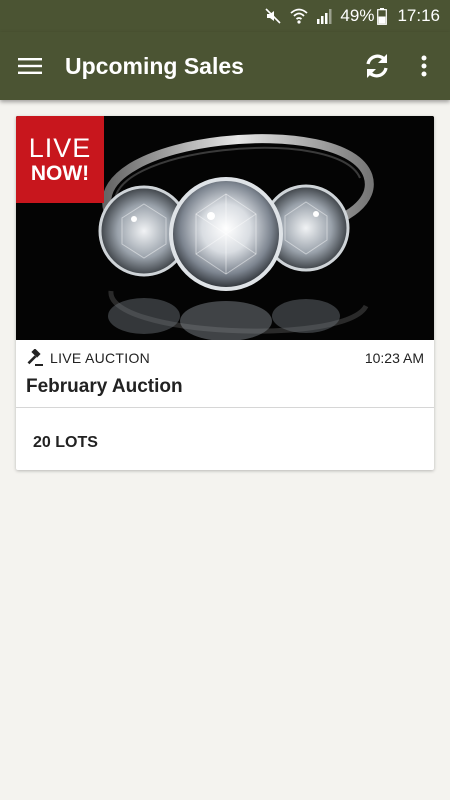  What do you see at coordinates (65, 443) in the screenshot?
I see `lot-count: 20 LOTS` at bounding box center [65, 443].